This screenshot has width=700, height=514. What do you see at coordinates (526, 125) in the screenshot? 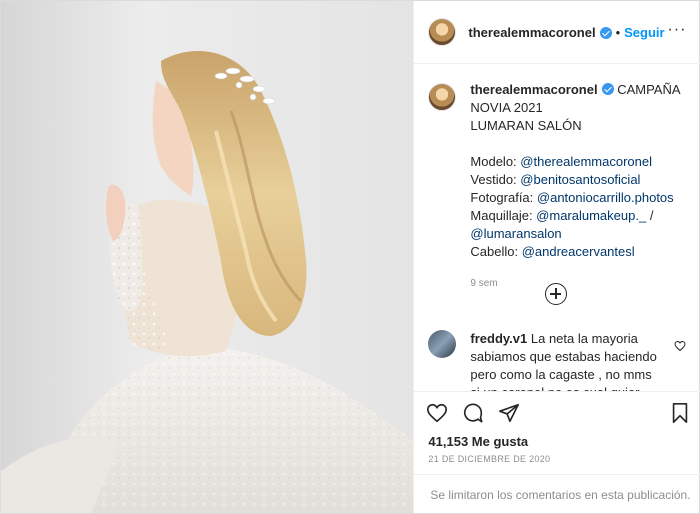
I see `caption-line3: LUMARAN SALÓN` at bounding box center [526, 125].